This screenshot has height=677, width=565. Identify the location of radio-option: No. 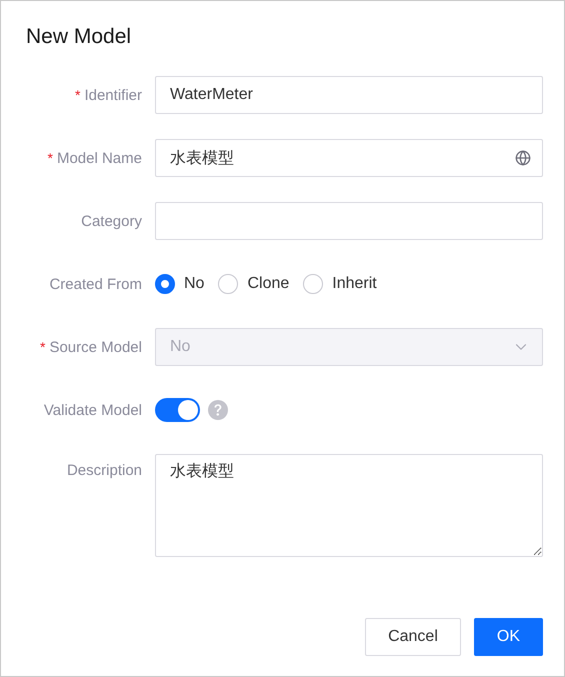
(179, 284).